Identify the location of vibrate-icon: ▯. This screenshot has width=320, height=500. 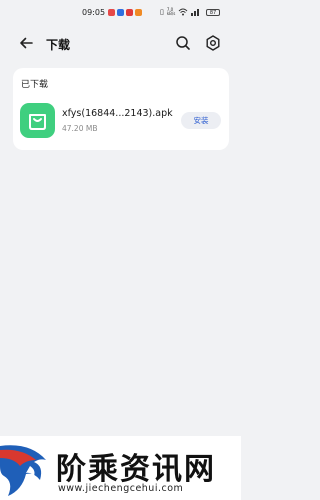
(162, 12).